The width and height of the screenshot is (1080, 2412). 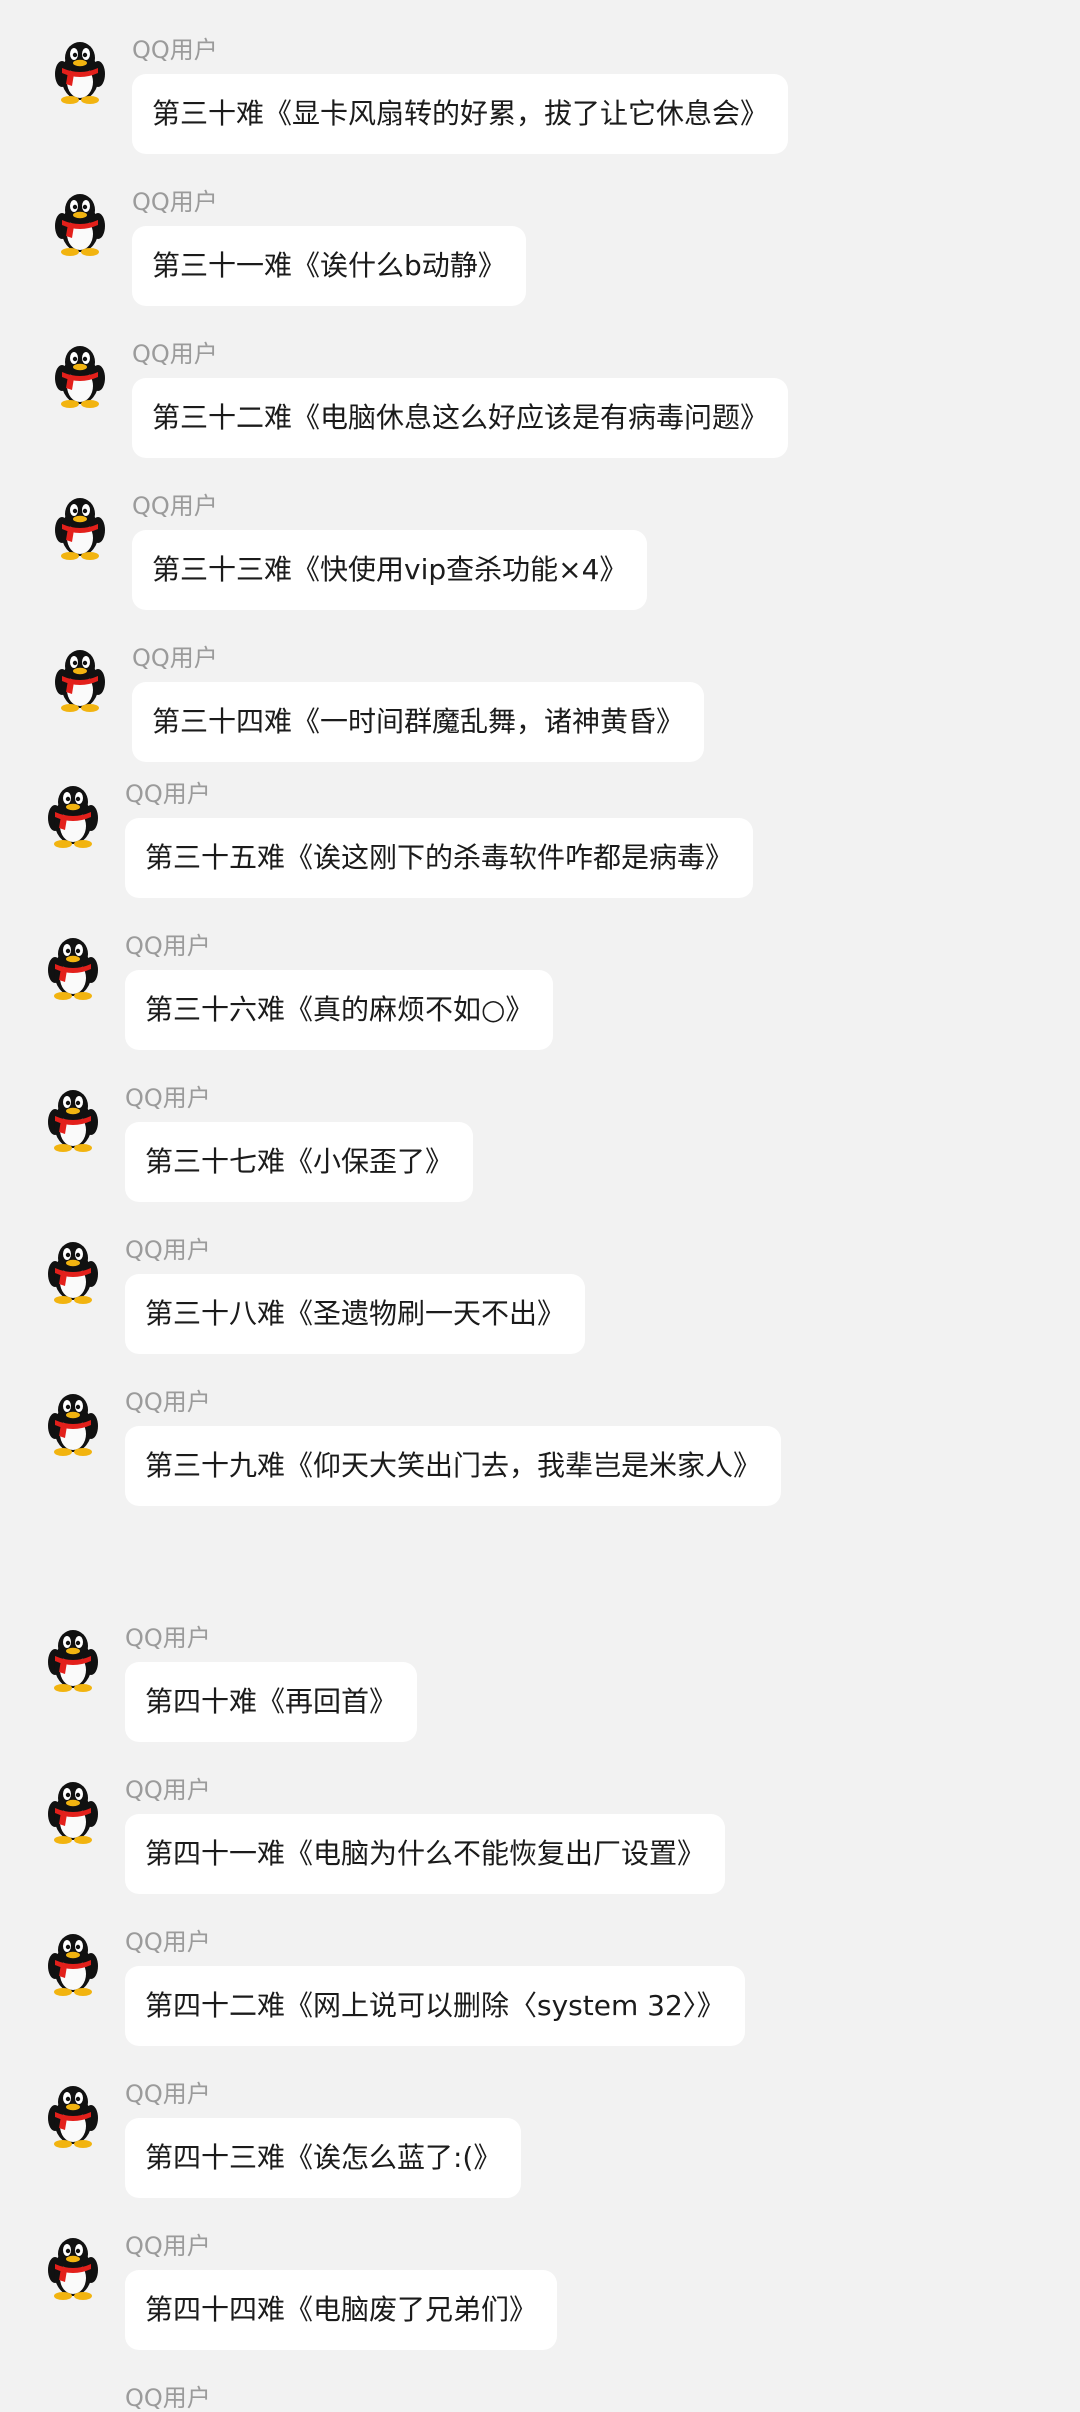 What do you see at coordinates (323, 2158) in the screenshot?
I see `message-bubble: 第四十三难《诶怎么蓝了:(》` at bounding box center [323, 2158].